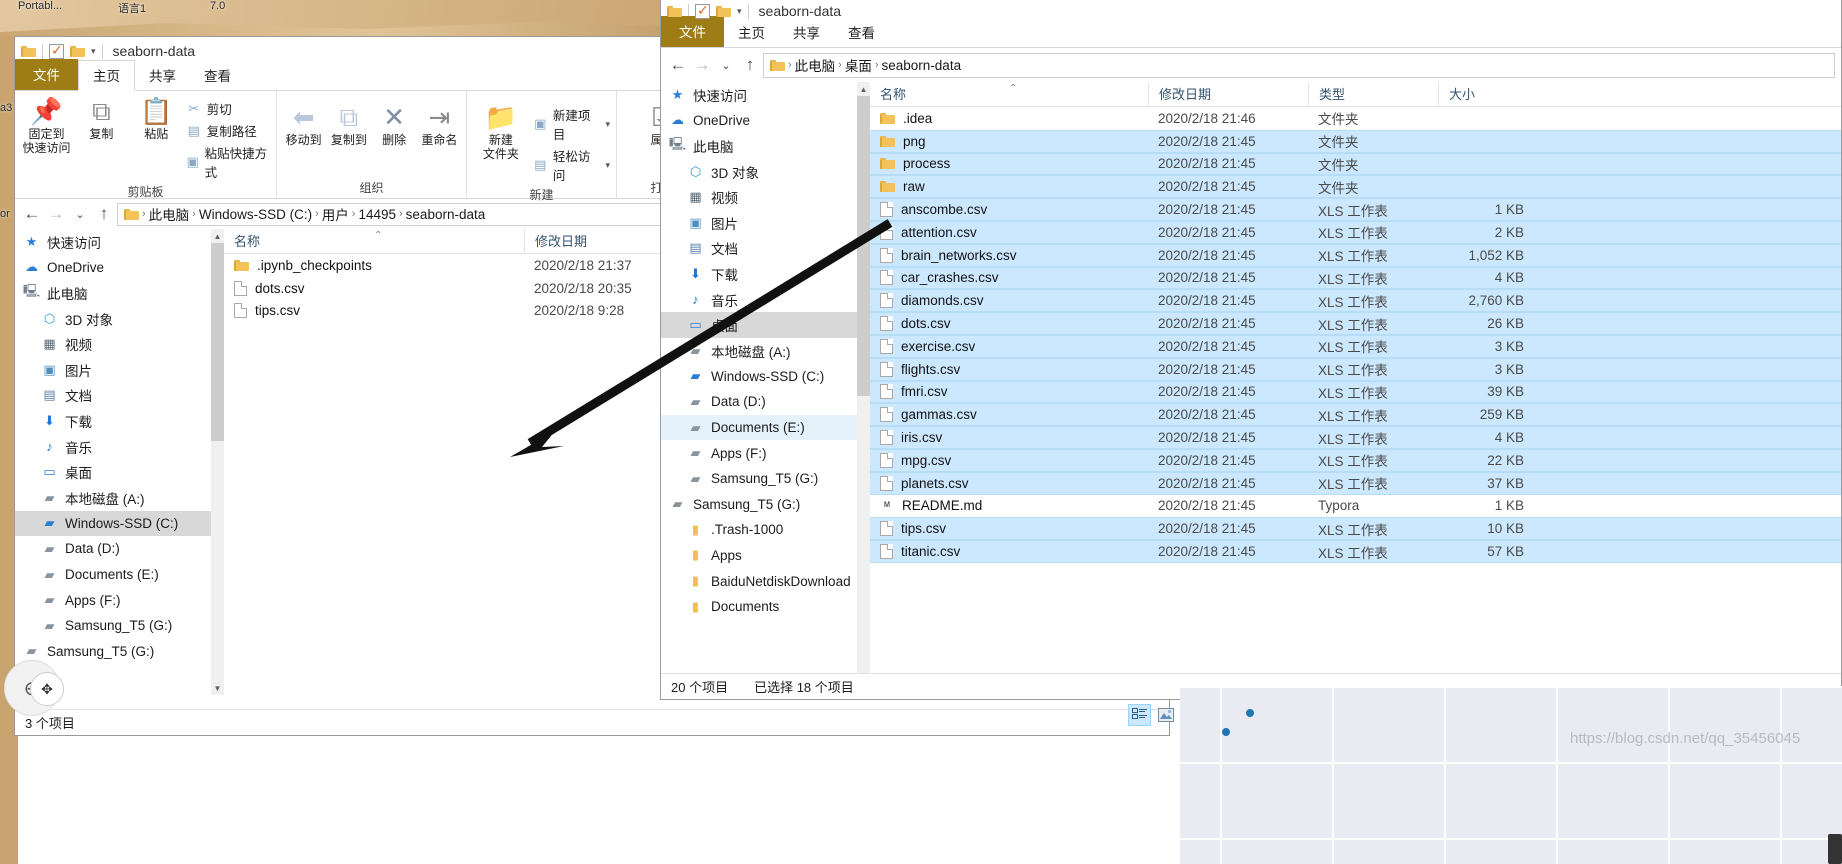 This screenshot has width=1842, height=864. What do you see at coordinates (439, 124) in the screenshot?
I see `rename-button: ⇥ 重命名` at bounding box center [439, 124].